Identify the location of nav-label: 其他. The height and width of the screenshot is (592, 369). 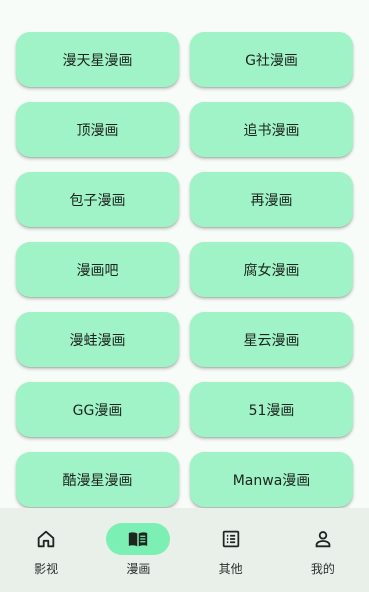
(230, 569).